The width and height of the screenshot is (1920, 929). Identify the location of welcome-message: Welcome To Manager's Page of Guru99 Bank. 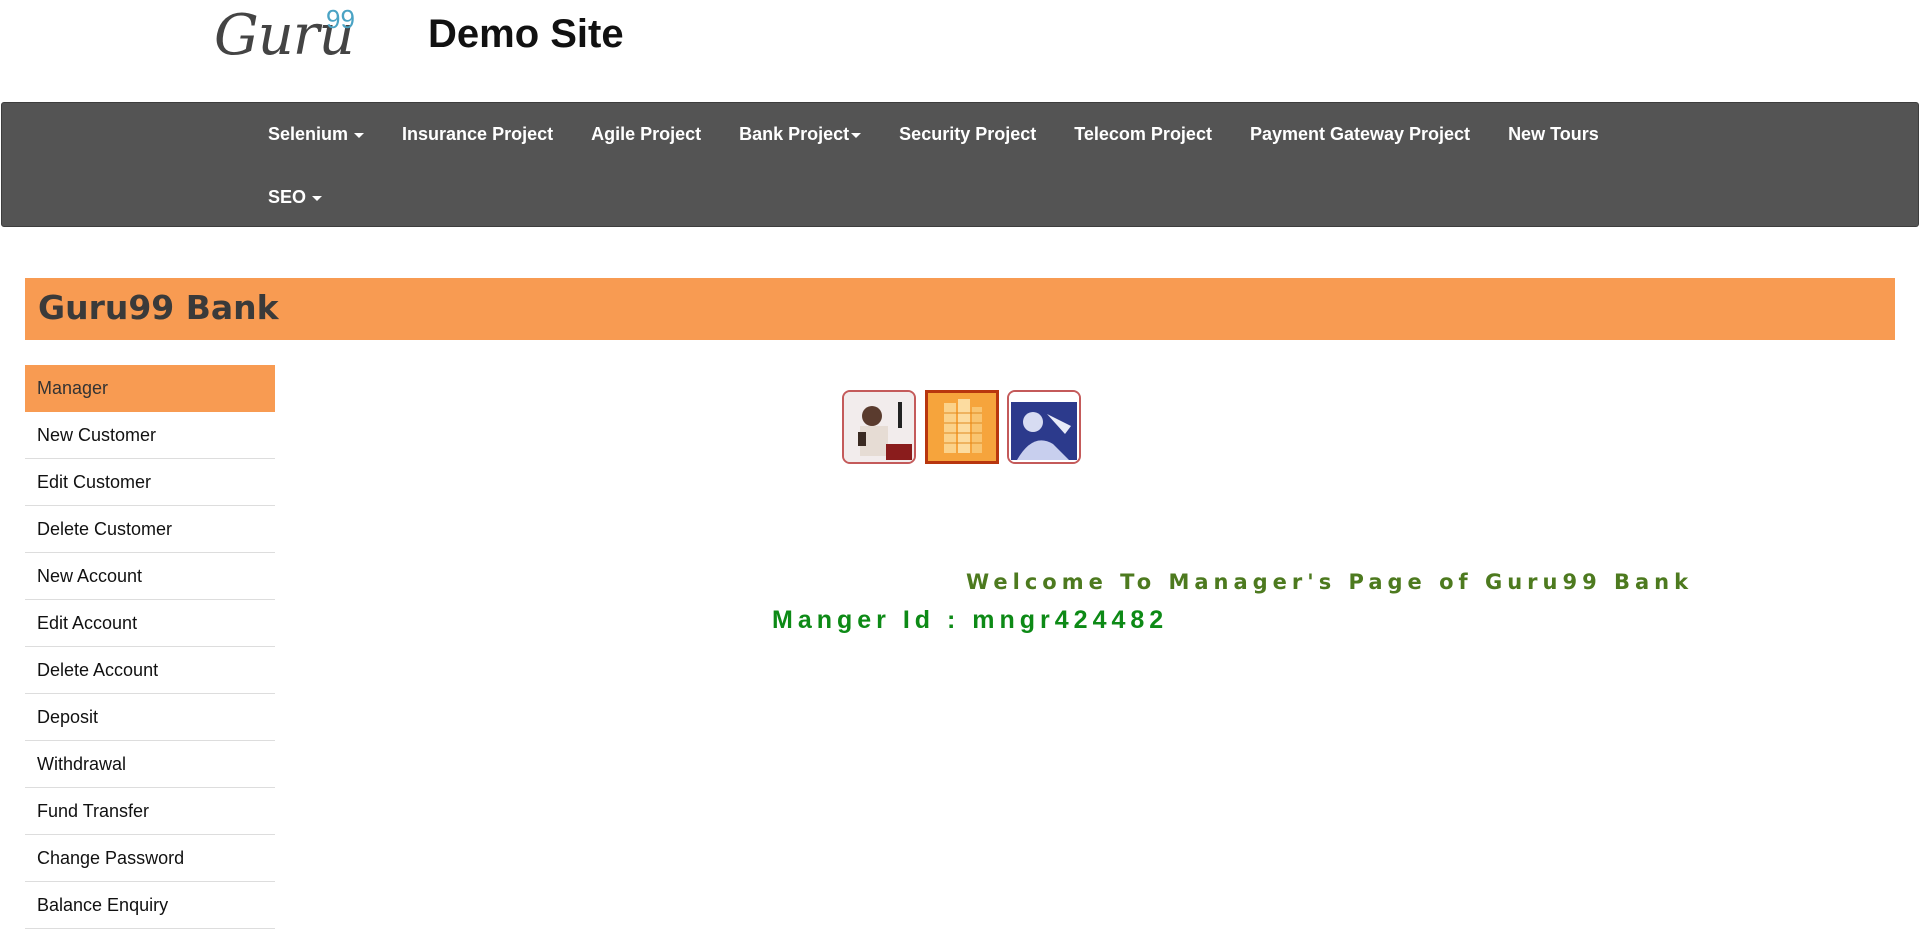
(1330, 582).